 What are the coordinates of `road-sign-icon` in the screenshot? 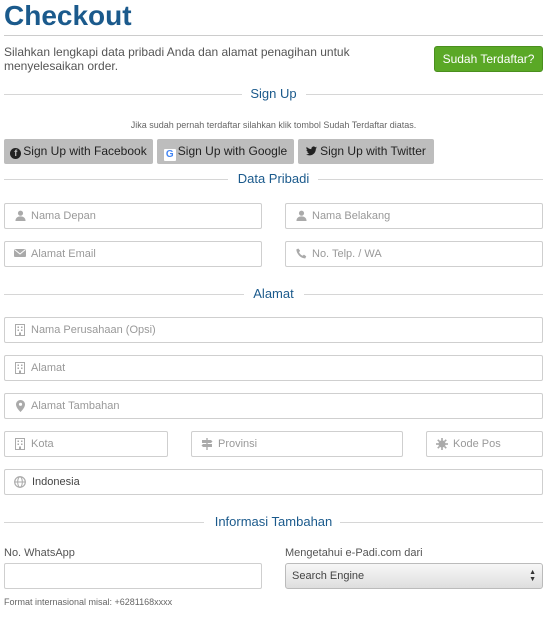 It's located at (207, 444).